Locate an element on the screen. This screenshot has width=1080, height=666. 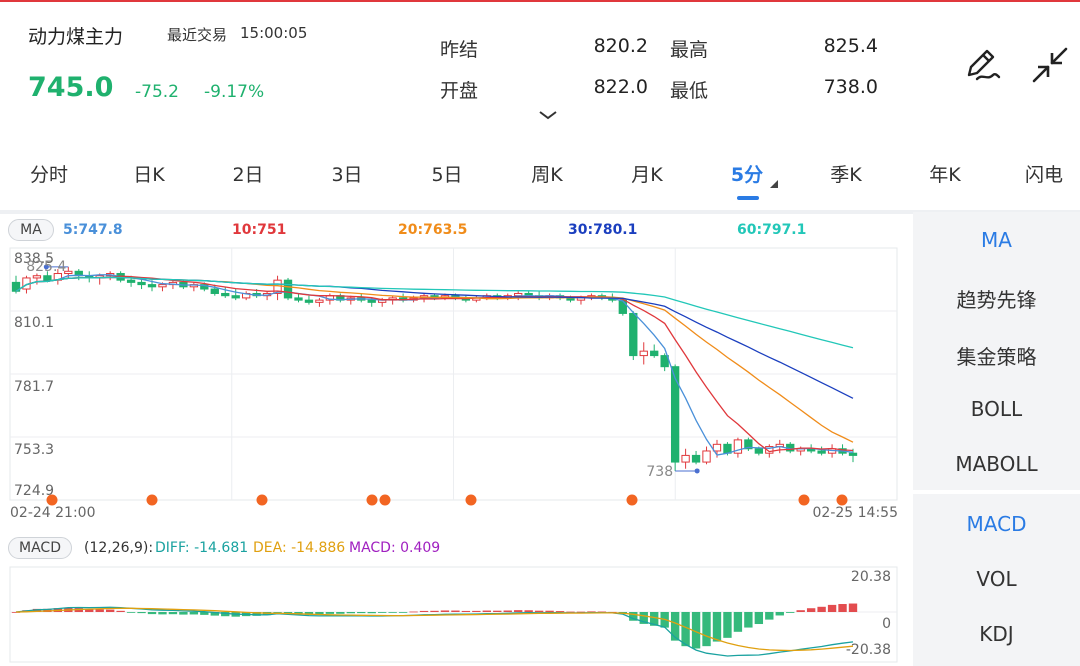
indicator-maboll: MABOLL is located at coordinates (996, 464).